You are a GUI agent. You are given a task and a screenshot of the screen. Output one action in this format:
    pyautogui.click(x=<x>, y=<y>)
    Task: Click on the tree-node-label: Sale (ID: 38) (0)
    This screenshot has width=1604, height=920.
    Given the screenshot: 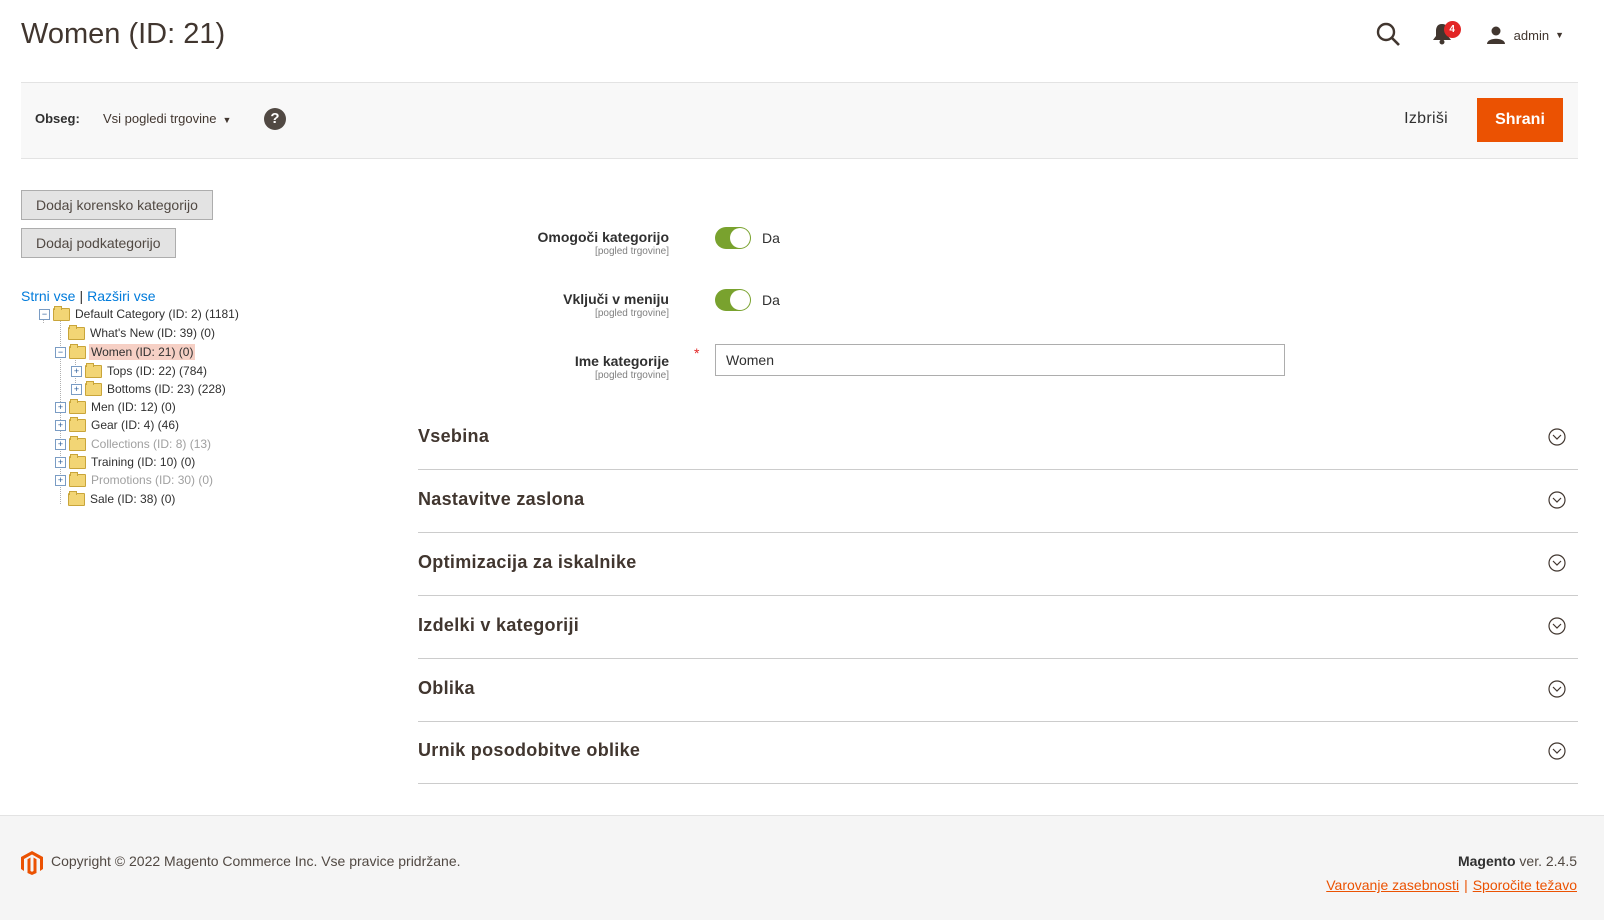 What is the action you would take?
    pyautogui.click(x=132, y=499)
    